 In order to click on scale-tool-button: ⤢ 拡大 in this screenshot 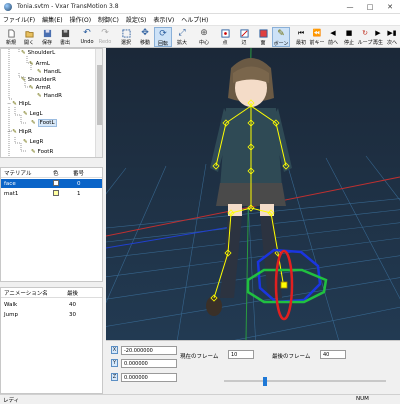, I will do `click(182, 37)`.